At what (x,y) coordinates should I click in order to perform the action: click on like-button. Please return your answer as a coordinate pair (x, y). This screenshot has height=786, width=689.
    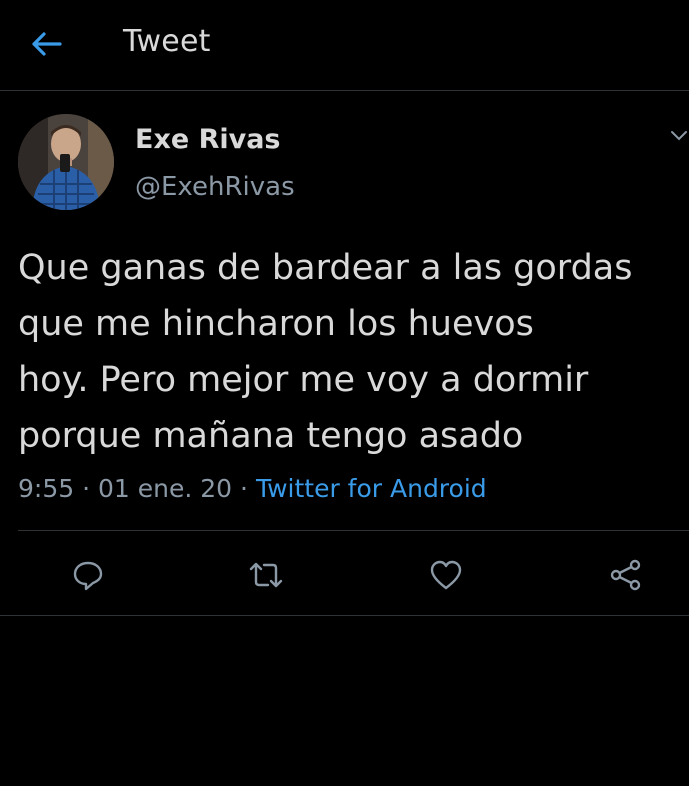
    Looking at the image, I should click on (446, 575).